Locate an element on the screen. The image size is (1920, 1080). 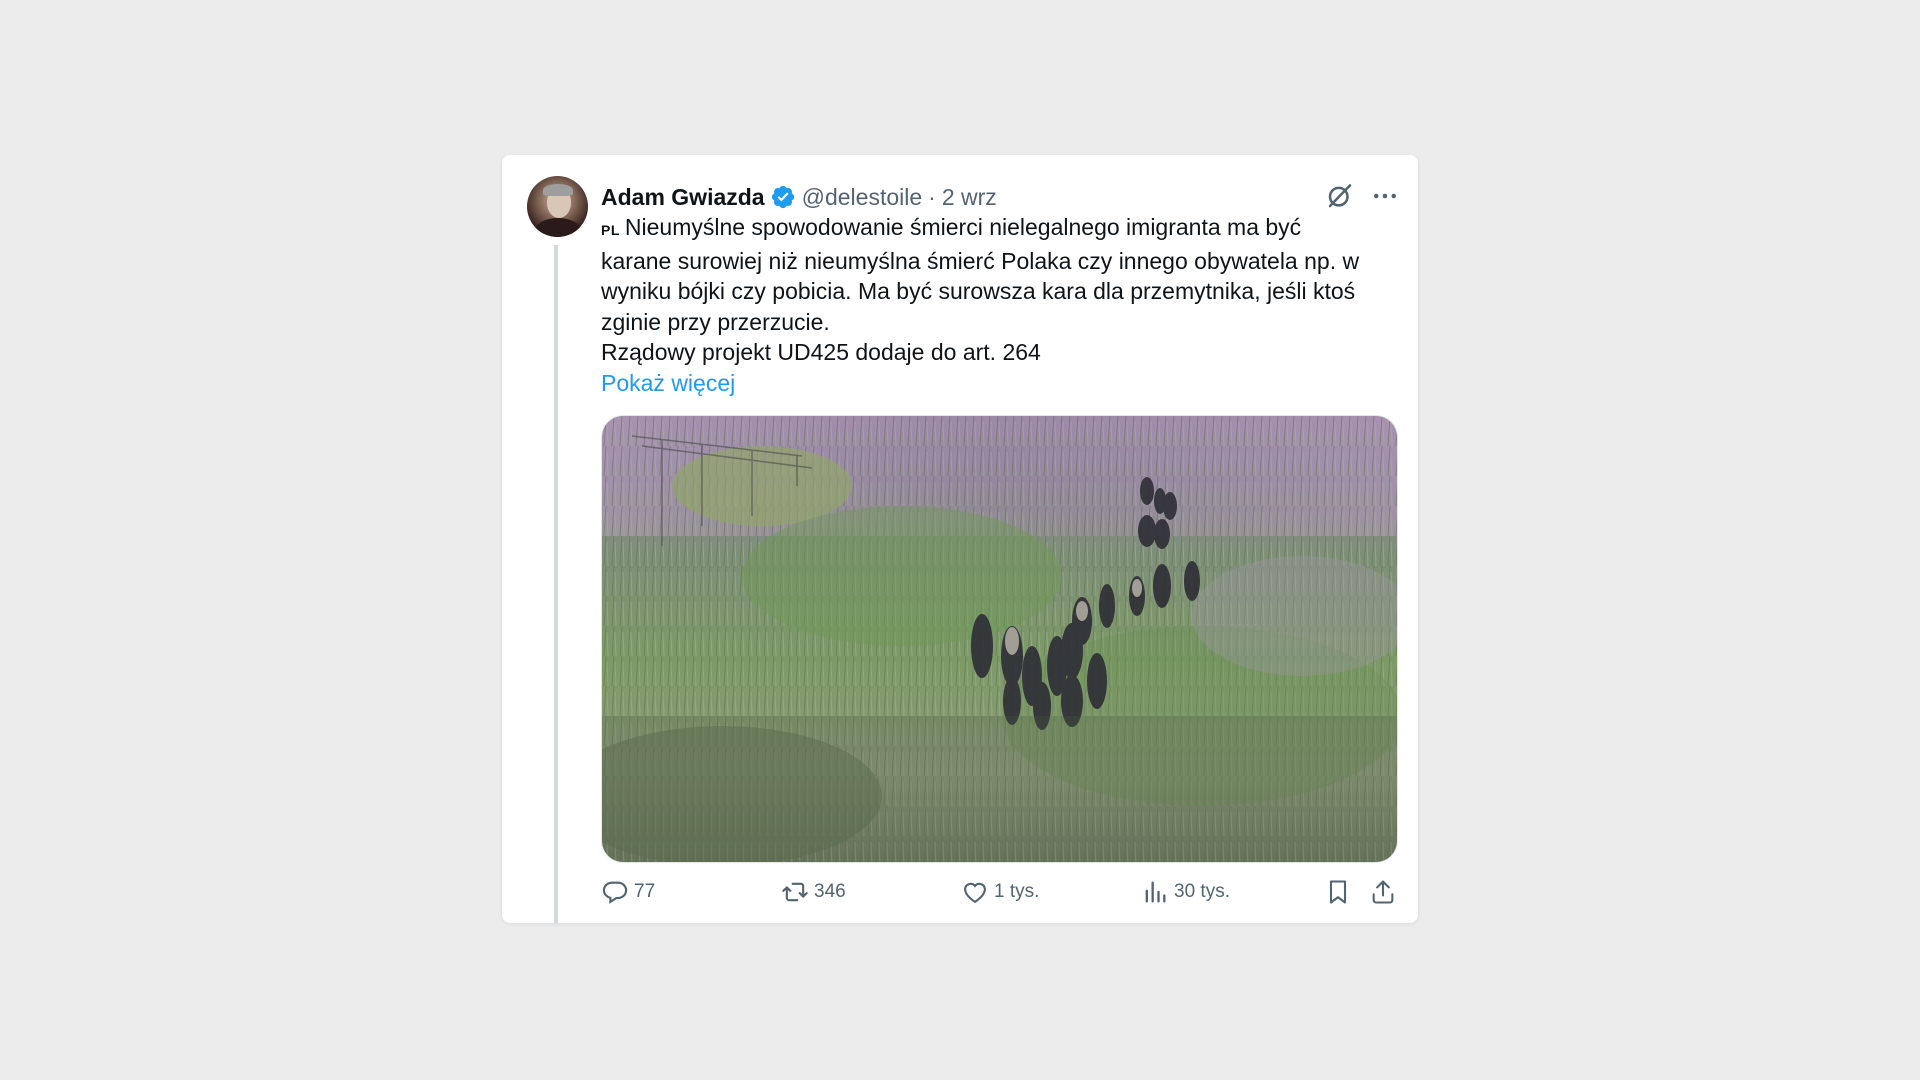
retweet-icon is located at coordinates (795, 892).